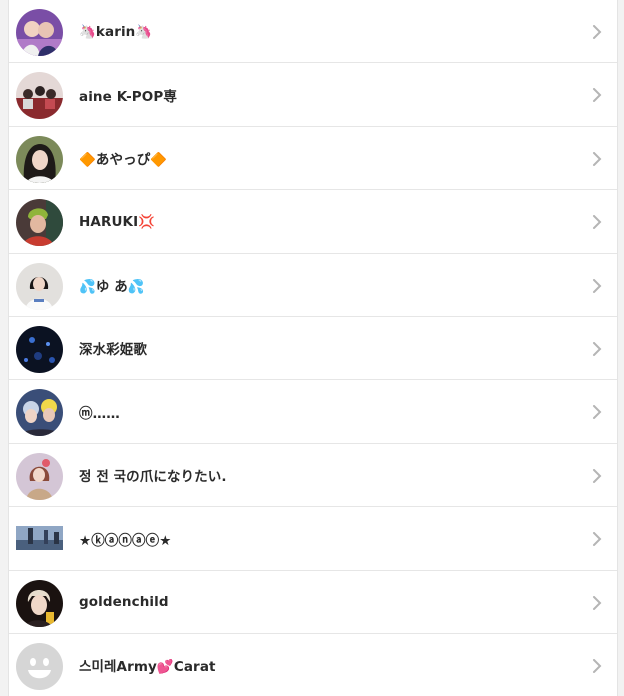 The height and width of the screenshot is (696, 624). Describe the element at coordinates (313, 159) in the screenshot. I see `list-item: 🔶あやっぴ🔶` at that location.